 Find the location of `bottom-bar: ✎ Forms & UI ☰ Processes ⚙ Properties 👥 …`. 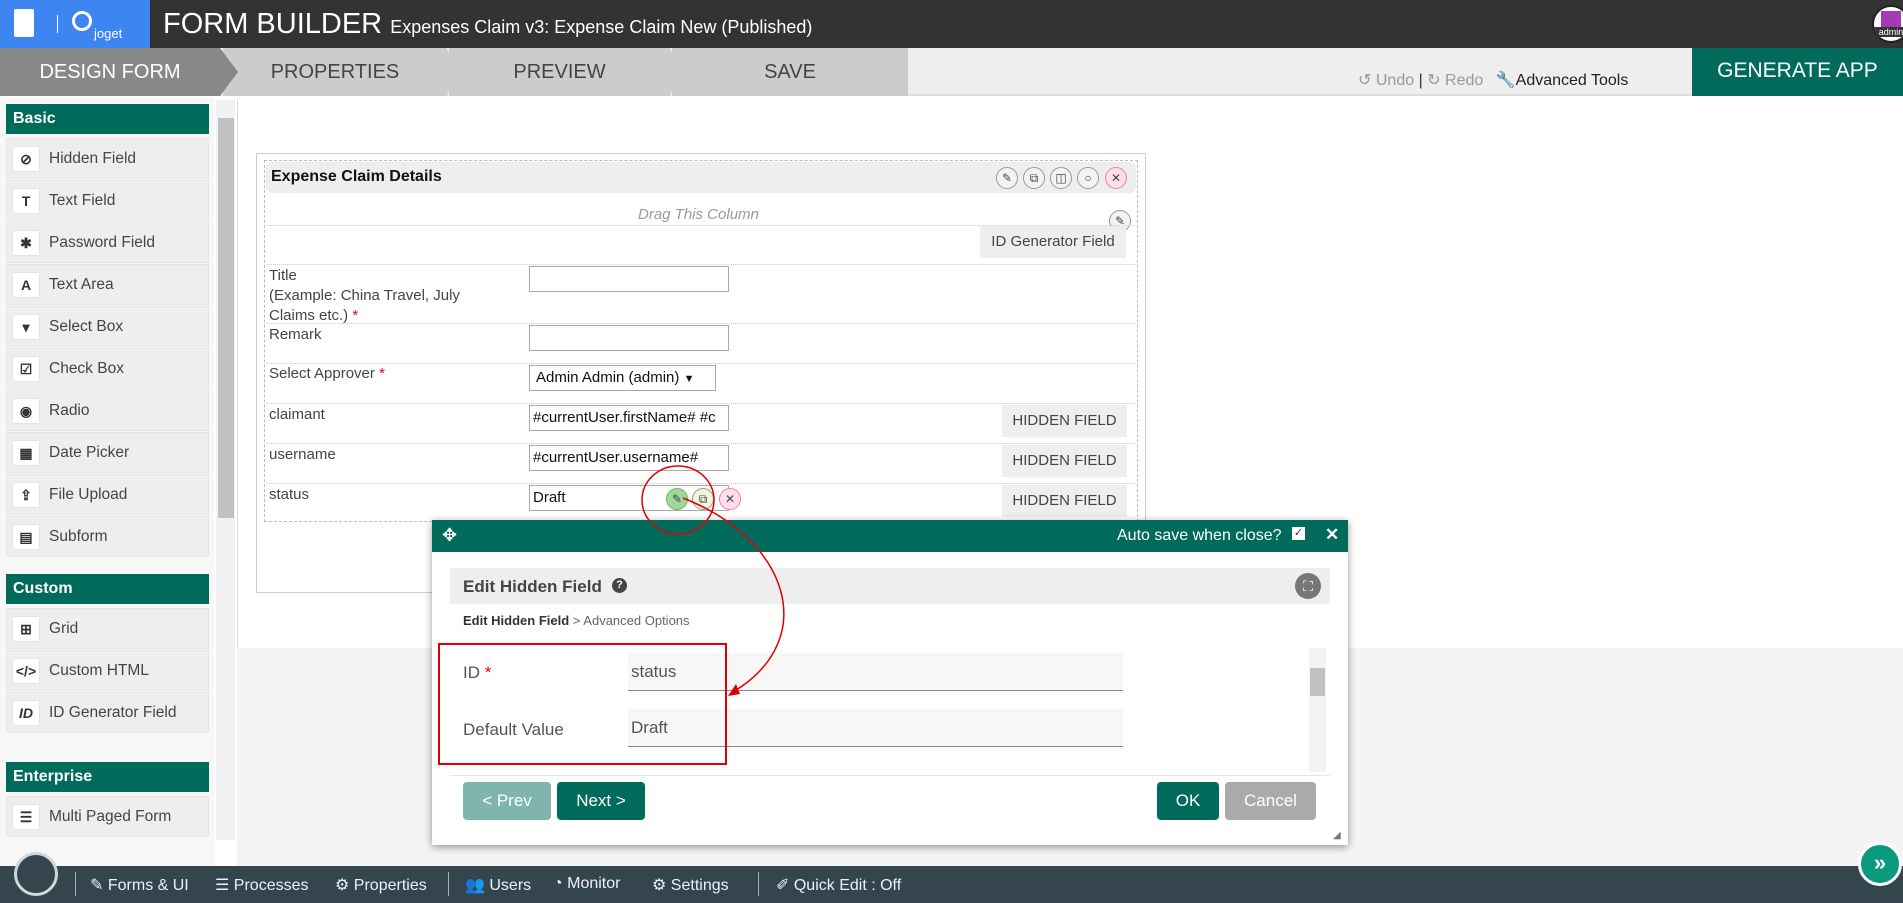

bottom-bar: ✎ Forms & UI ☰ Processes ⚙ Properties 👥 … is located at coordinates (951, 877).